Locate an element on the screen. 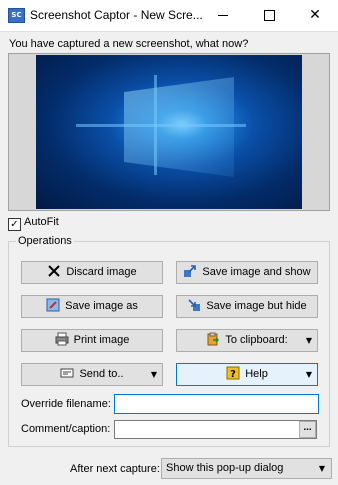 The width and height of the screenshot is (338, 485). discard-x-icon is located at coordinates (54, 271).